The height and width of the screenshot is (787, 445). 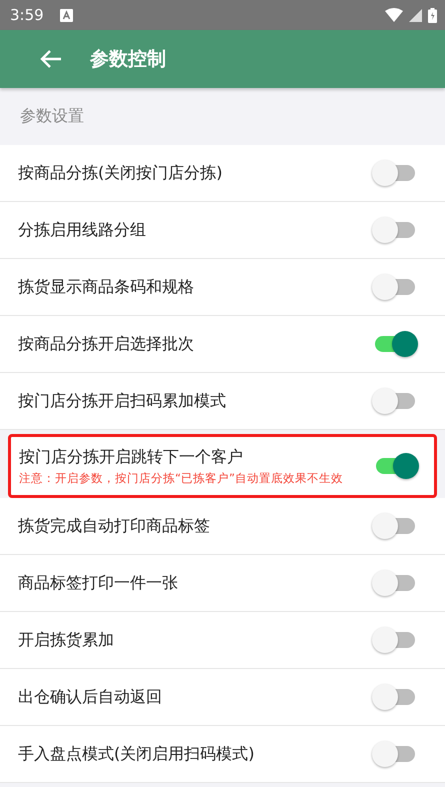 What do you see at coordinates (394, 15) in the screenshot?
I see `wifi-icon` at bounding box center [394, 15].